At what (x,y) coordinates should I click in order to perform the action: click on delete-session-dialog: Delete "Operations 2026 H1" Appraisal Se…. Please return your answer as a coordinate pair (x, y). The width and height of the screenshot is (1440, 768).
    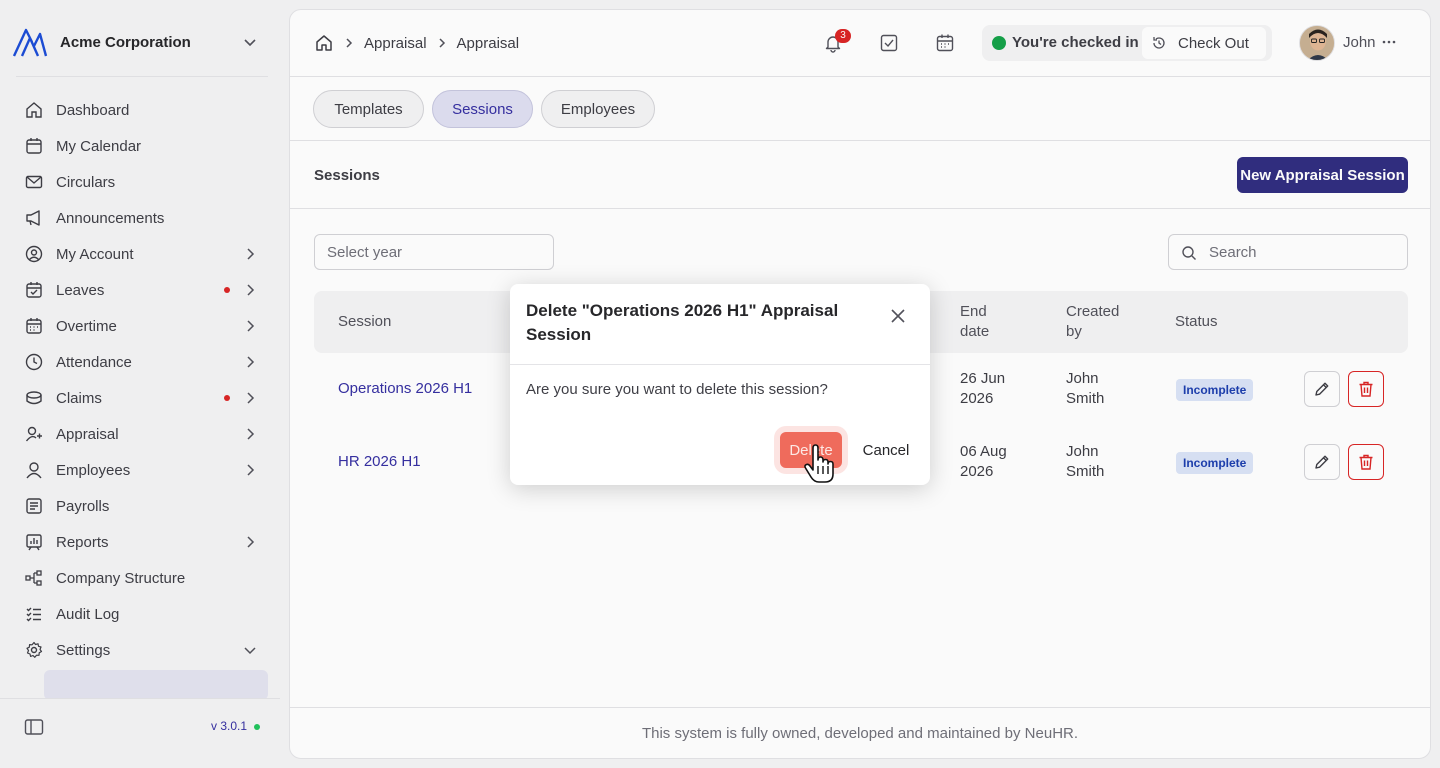
    Looking at the image, I should click on (720, 384).